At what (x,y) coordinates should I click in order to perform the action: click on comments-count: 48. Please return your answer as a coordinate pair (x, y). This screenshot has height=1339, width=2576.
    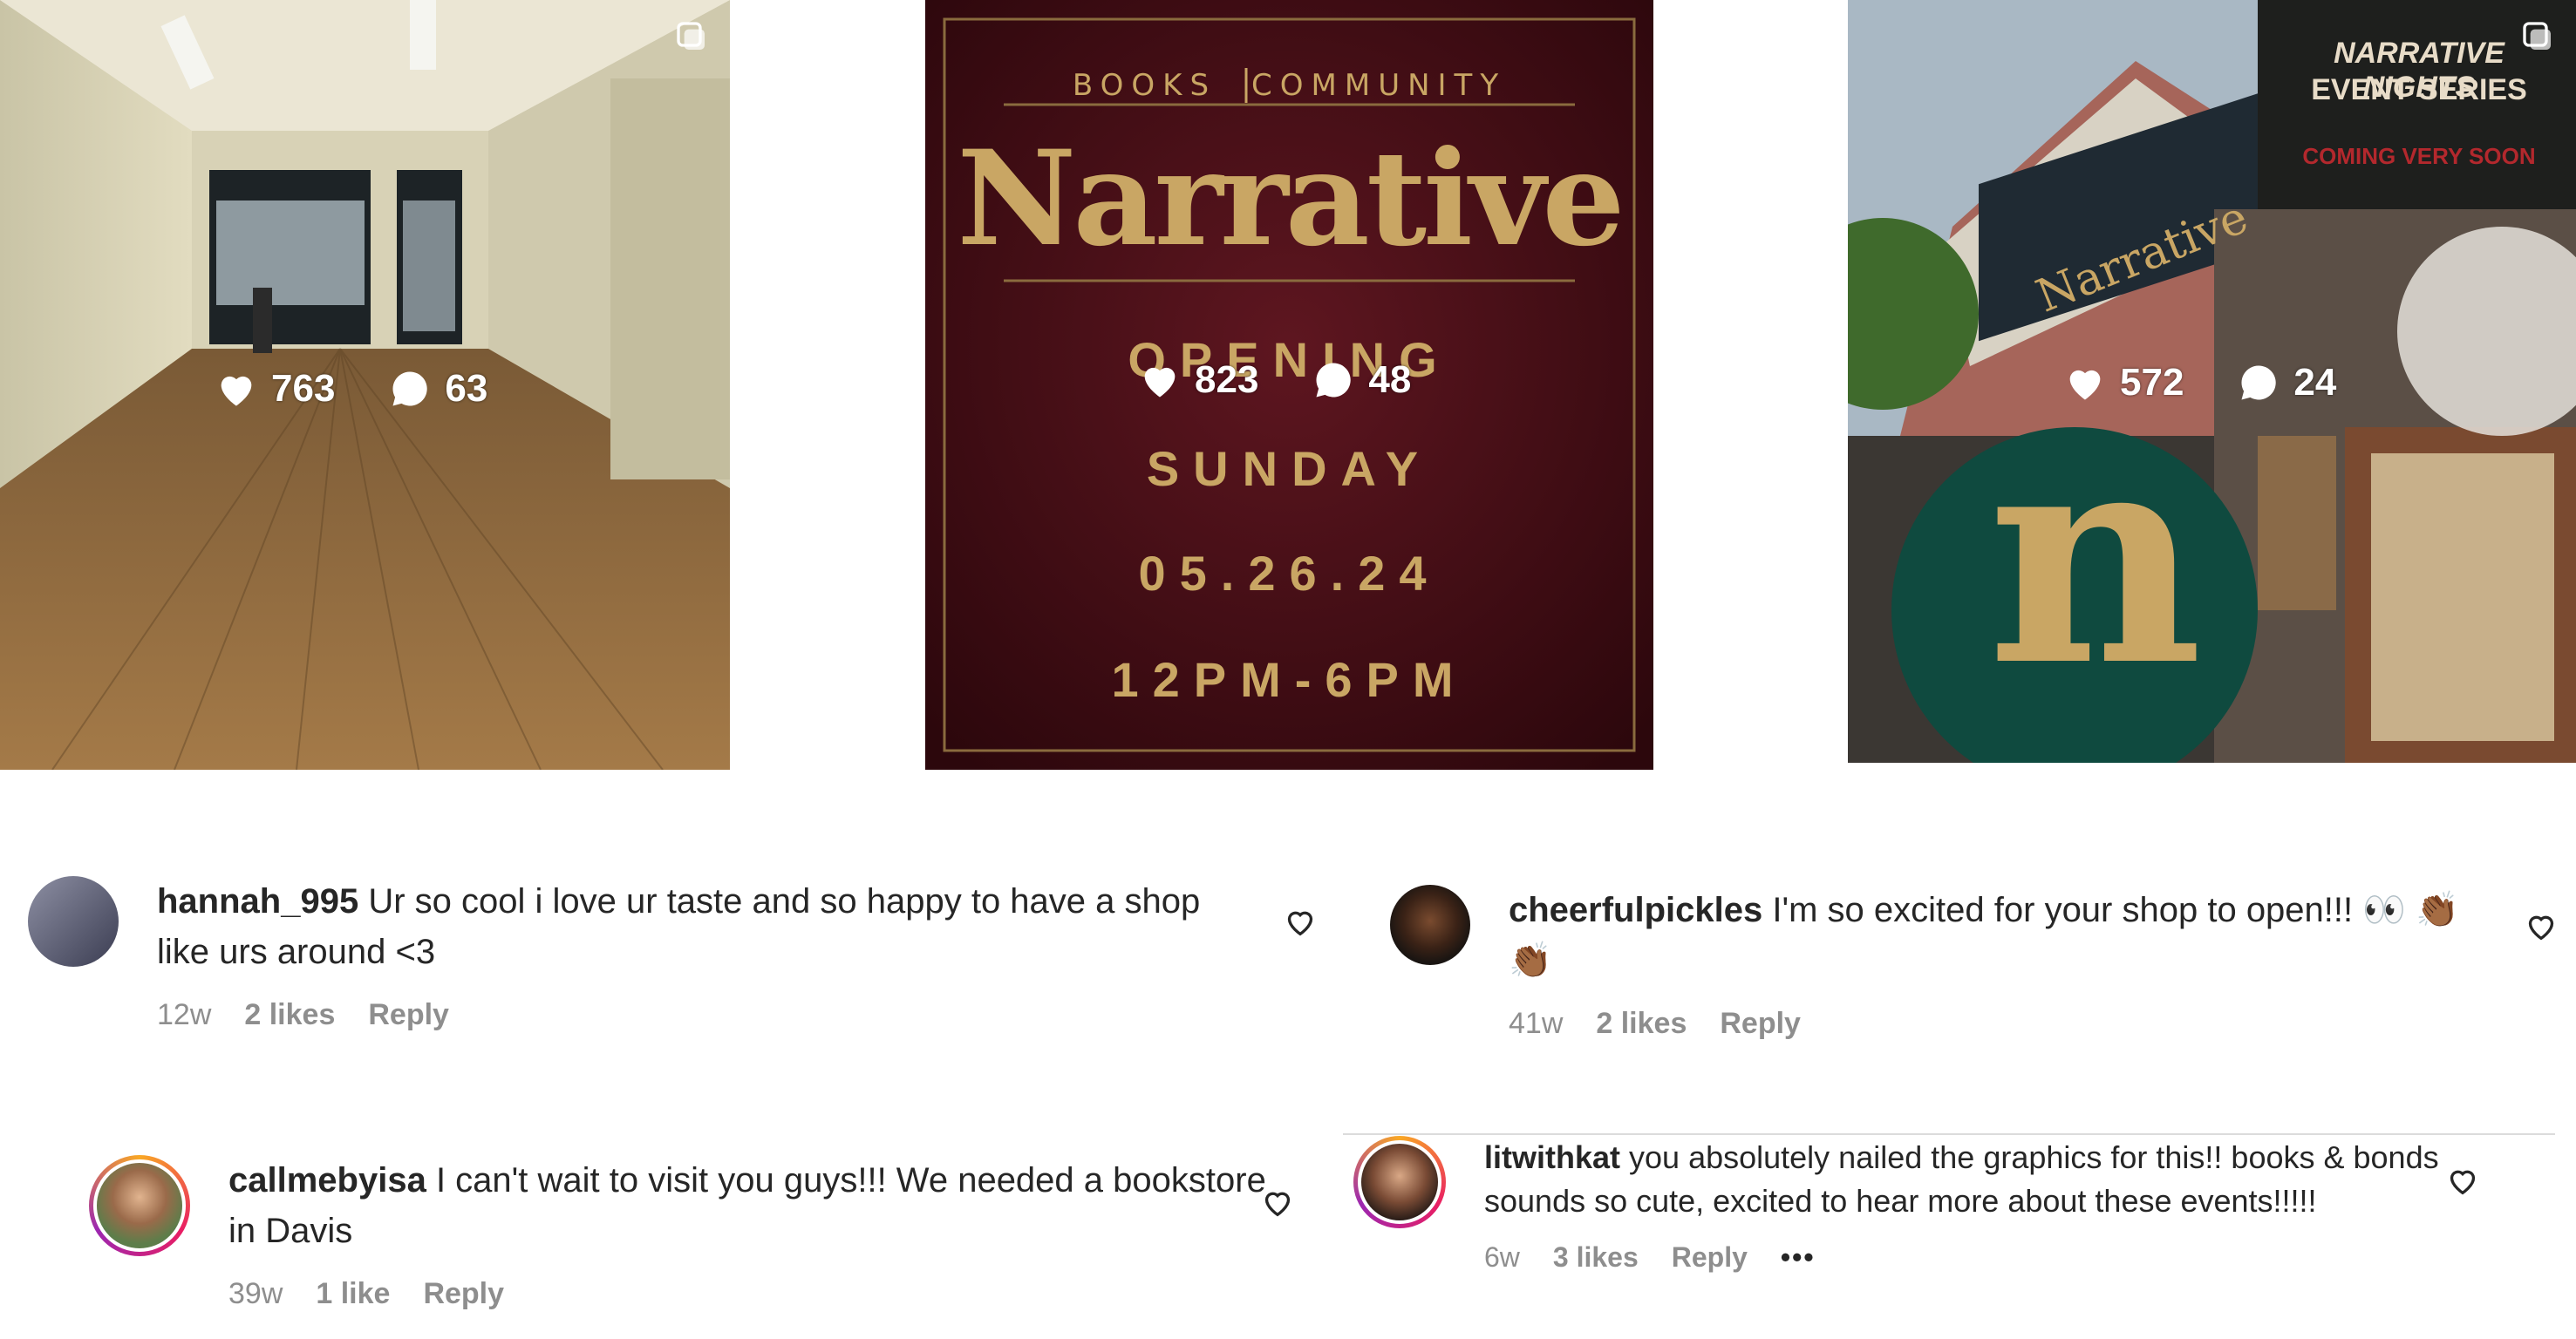
    Looking at the image, I should click on (1390, 379).